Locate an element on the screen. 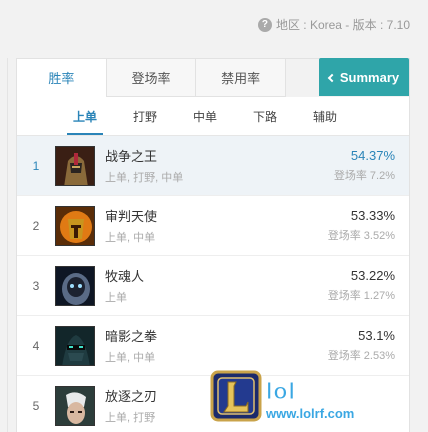  champion-winrate: 53.33% is located at coordinates (372, 215).